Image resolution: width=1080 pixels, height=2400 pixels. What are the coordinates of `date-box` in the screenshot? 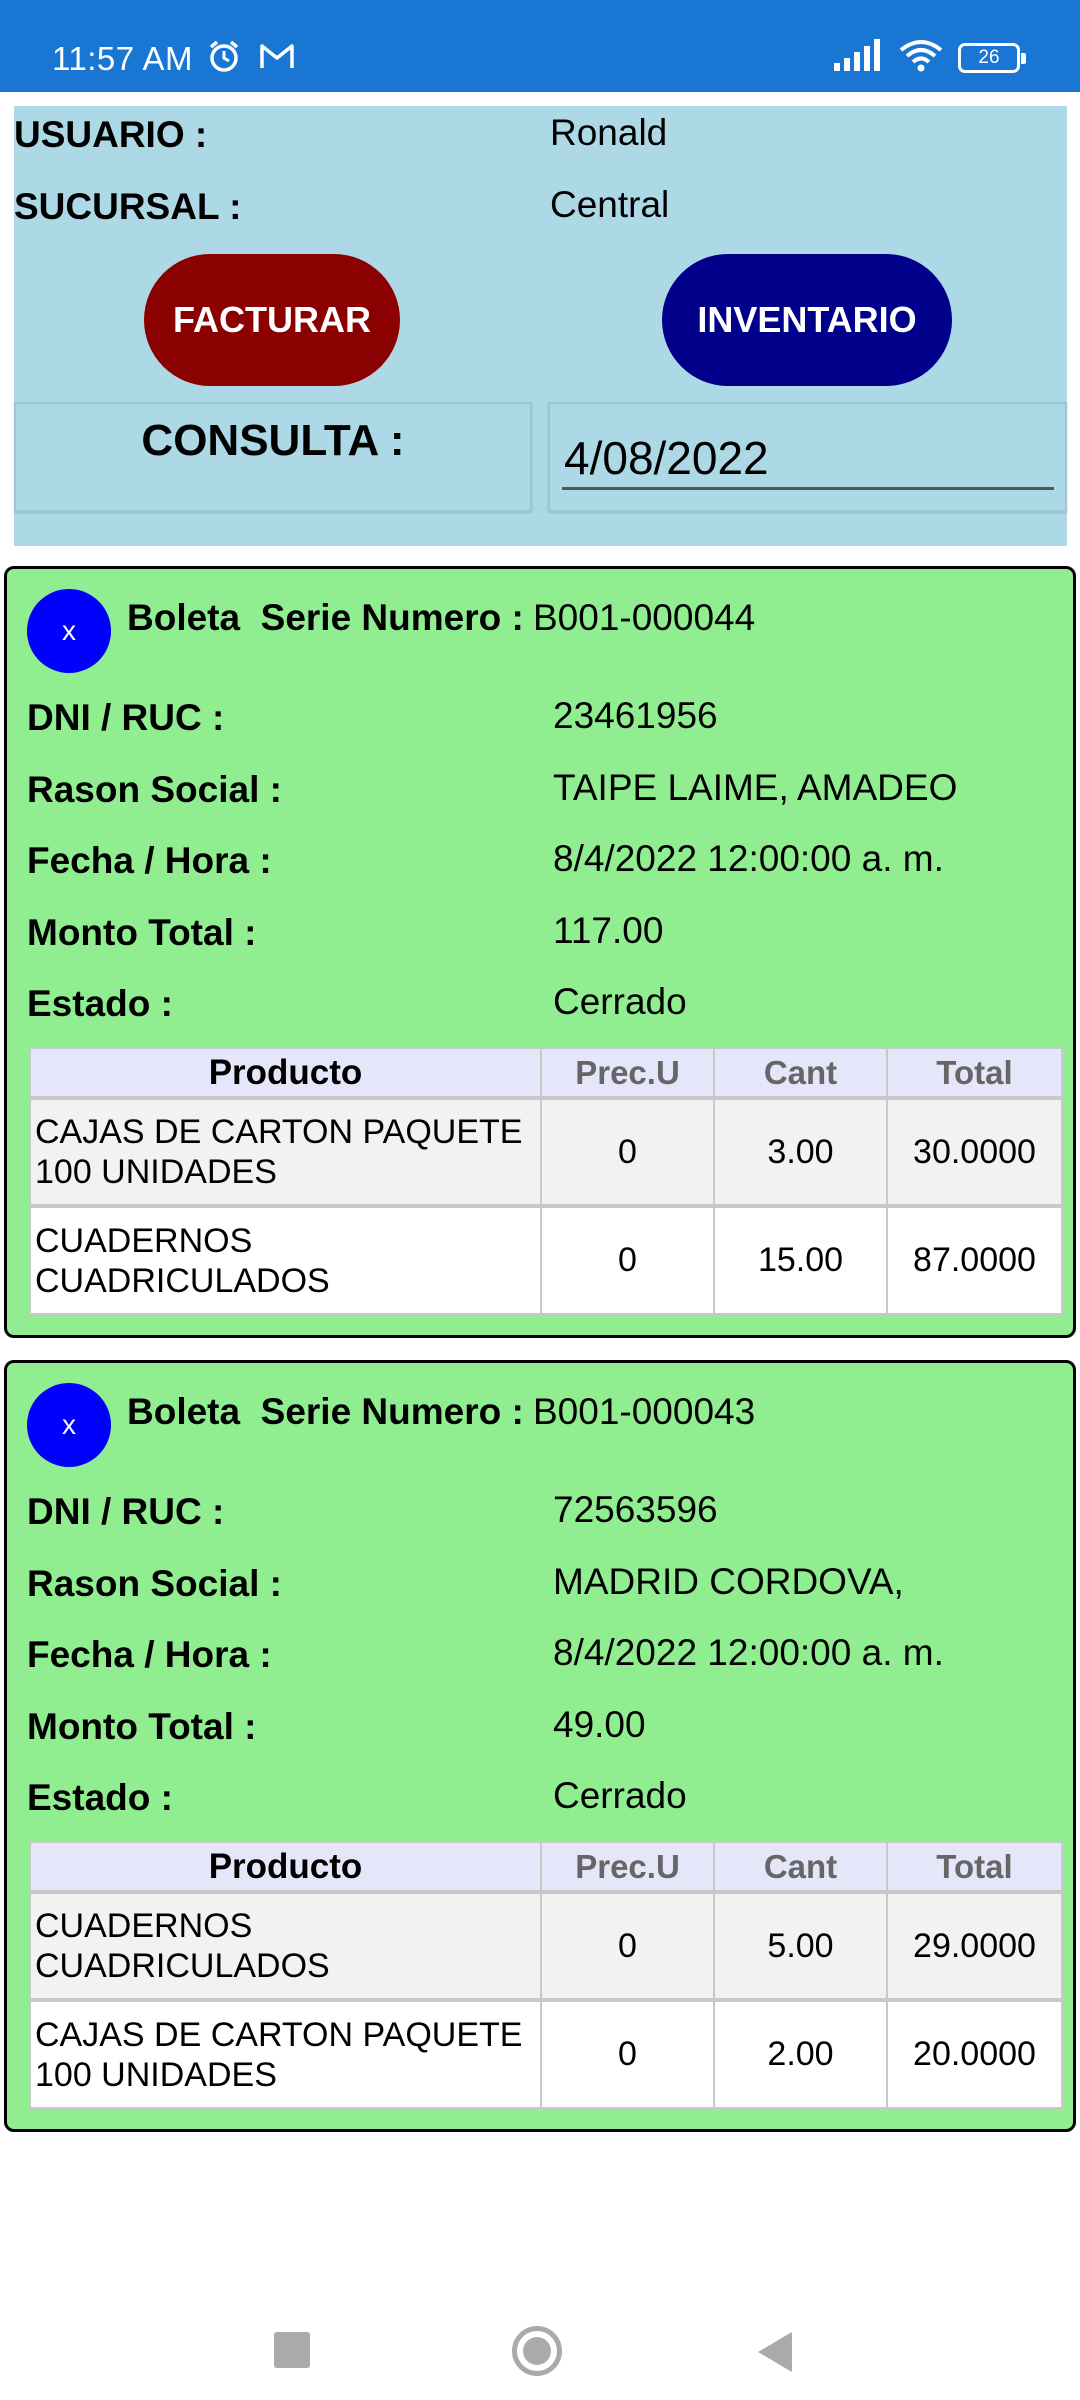 It's located at (807, 457).